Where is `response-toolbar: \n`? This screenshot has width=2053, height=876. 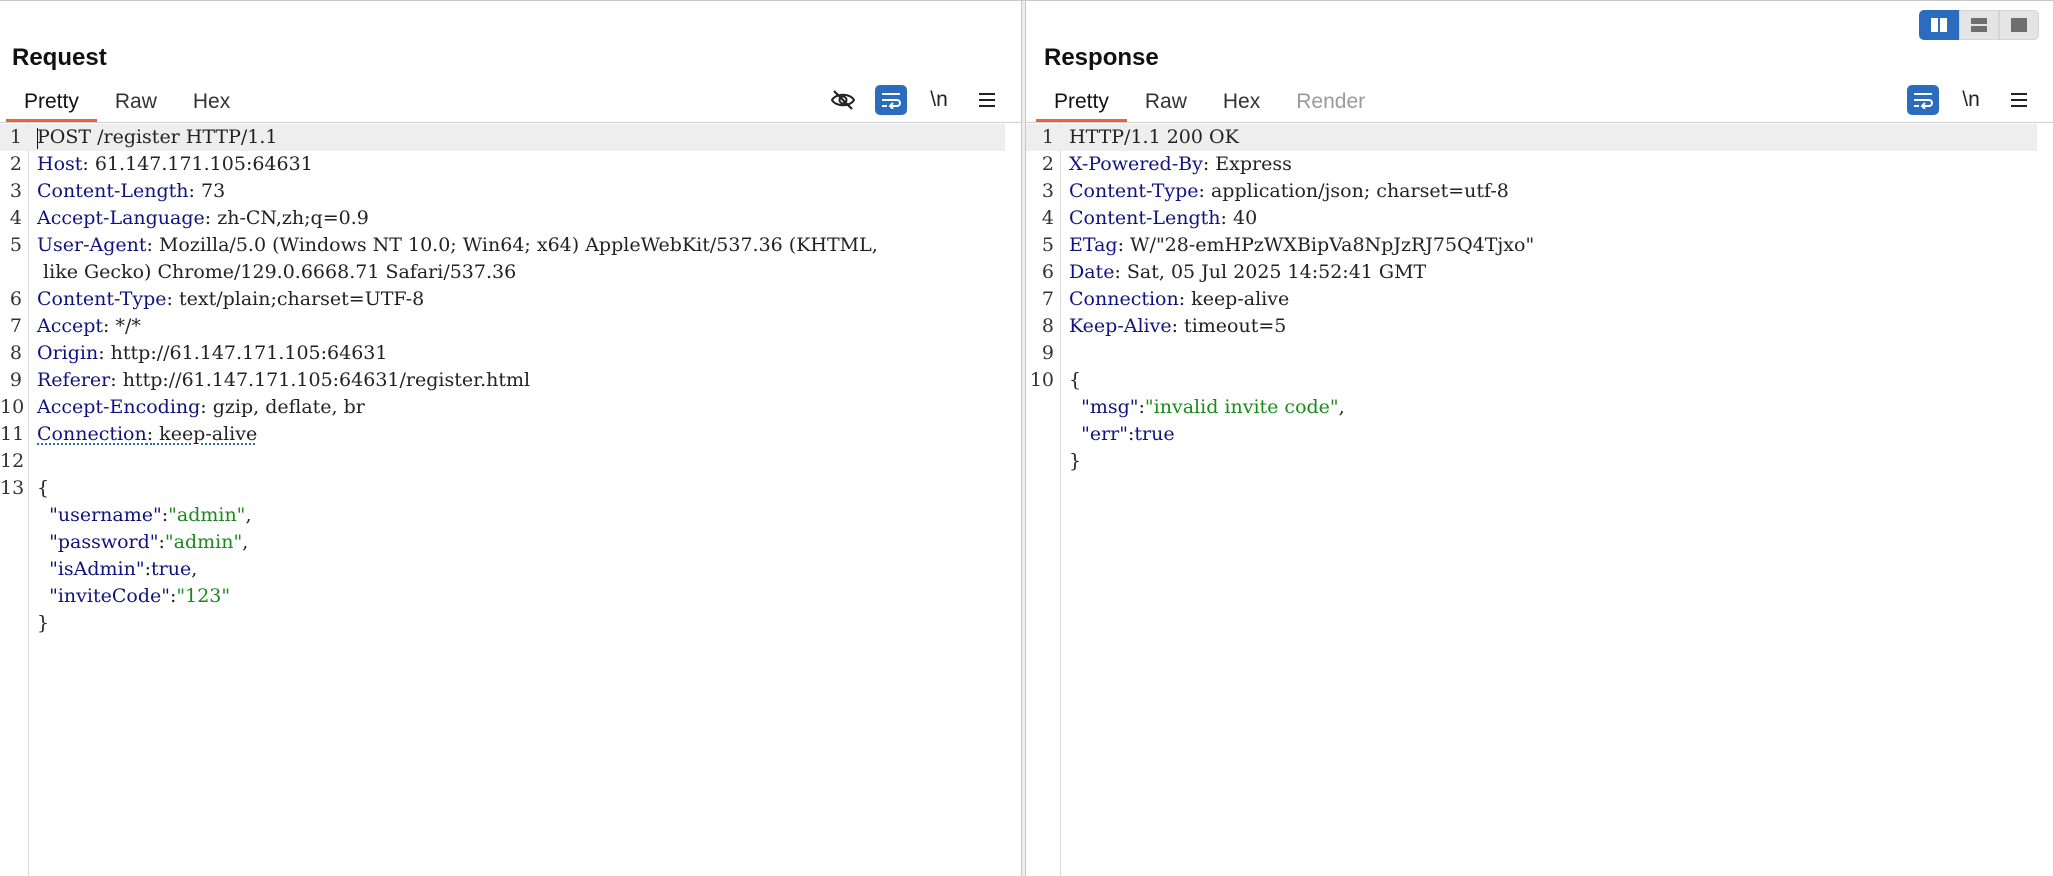 response-toolbar: \n is located at coordinates (1971, 100).